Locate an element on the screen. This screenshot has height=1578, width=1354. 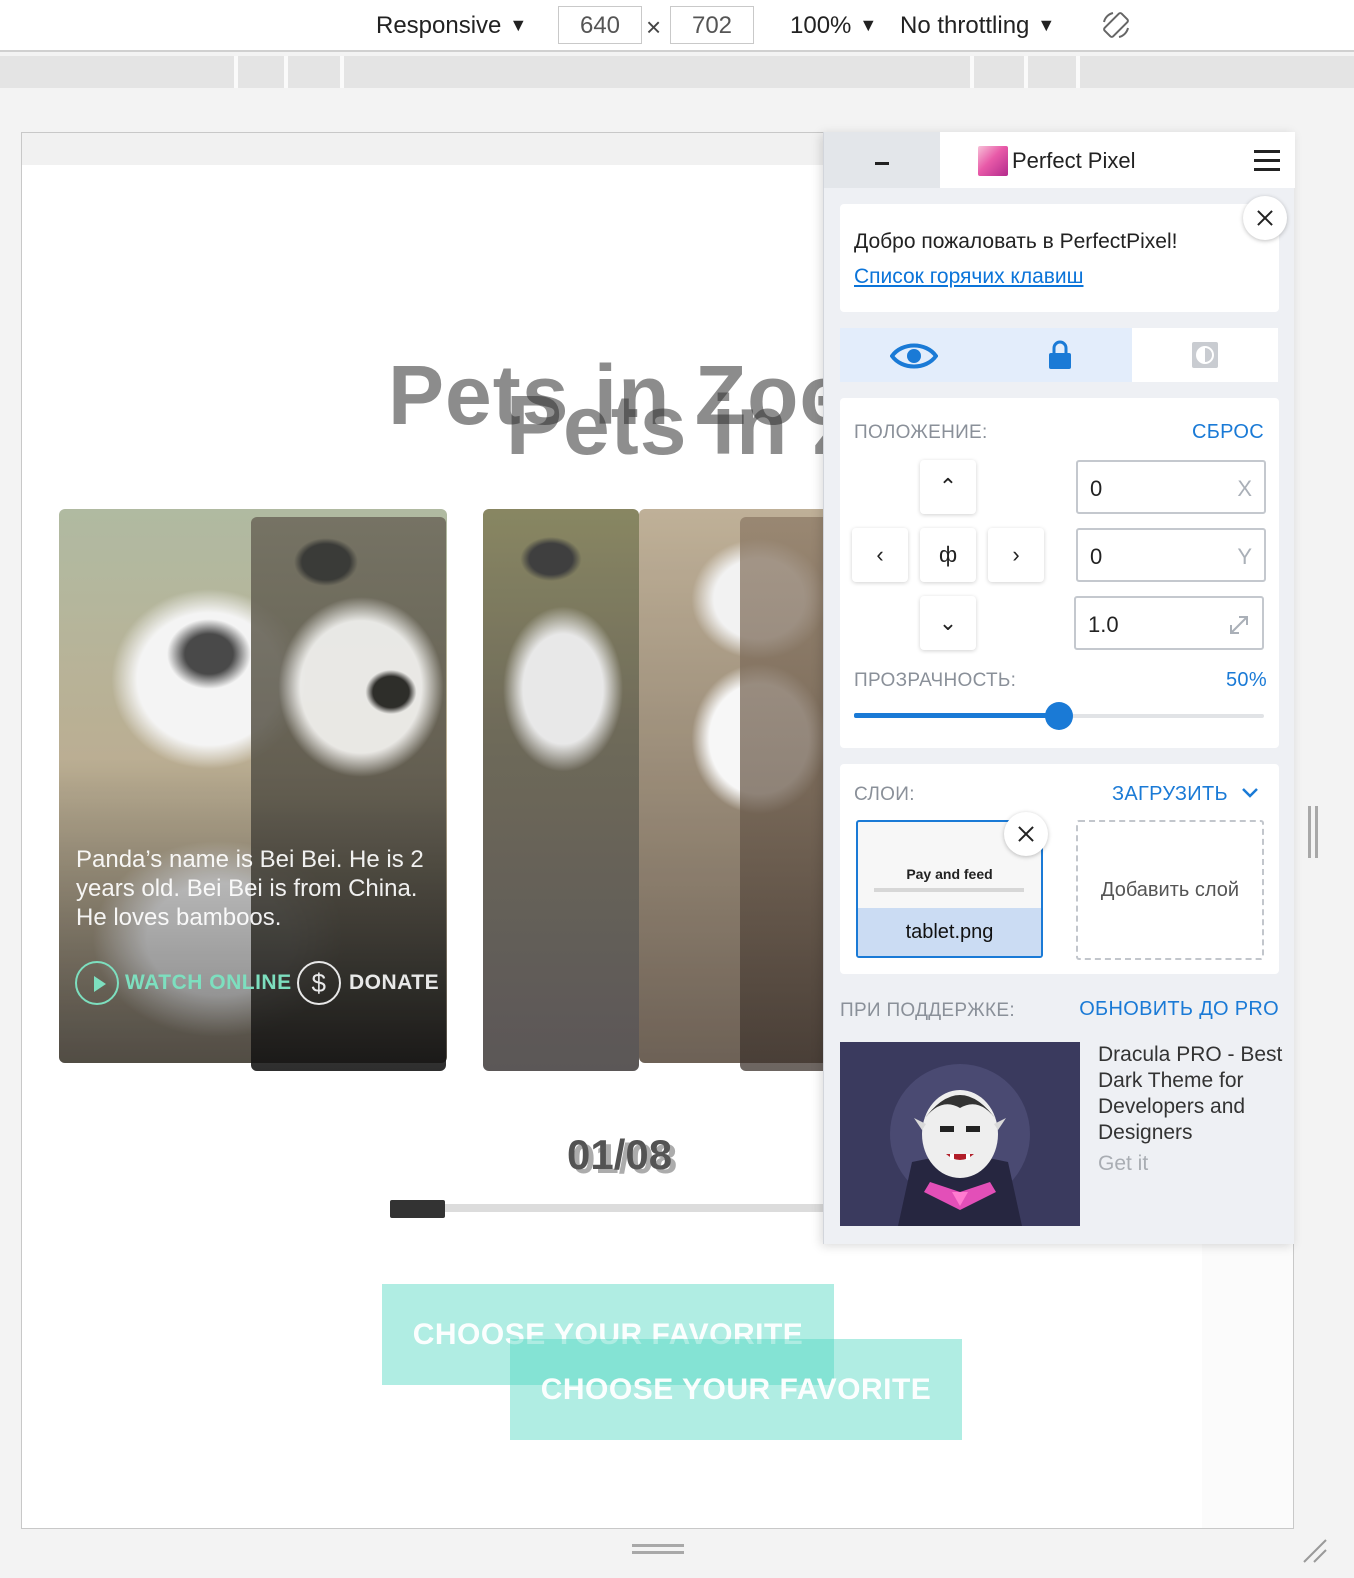
opacity-value: 50% is located at coordinates (1246, 680).